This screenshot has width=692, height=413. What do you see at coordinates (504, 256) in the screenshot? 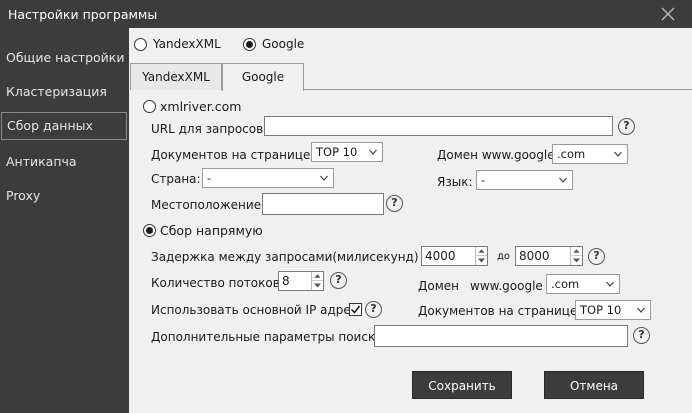
I see `delay-to-label: до` at bounding box center [504, 256].